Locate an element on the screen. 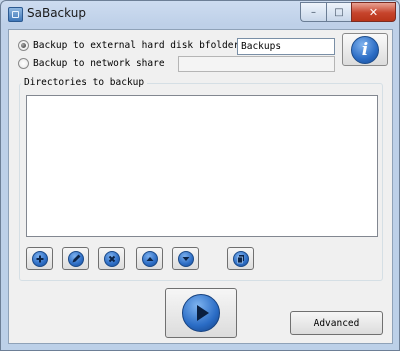 Image resolution: width=400 pixels, height=351 pixels. play-icon is located at coordinates (201, 313).